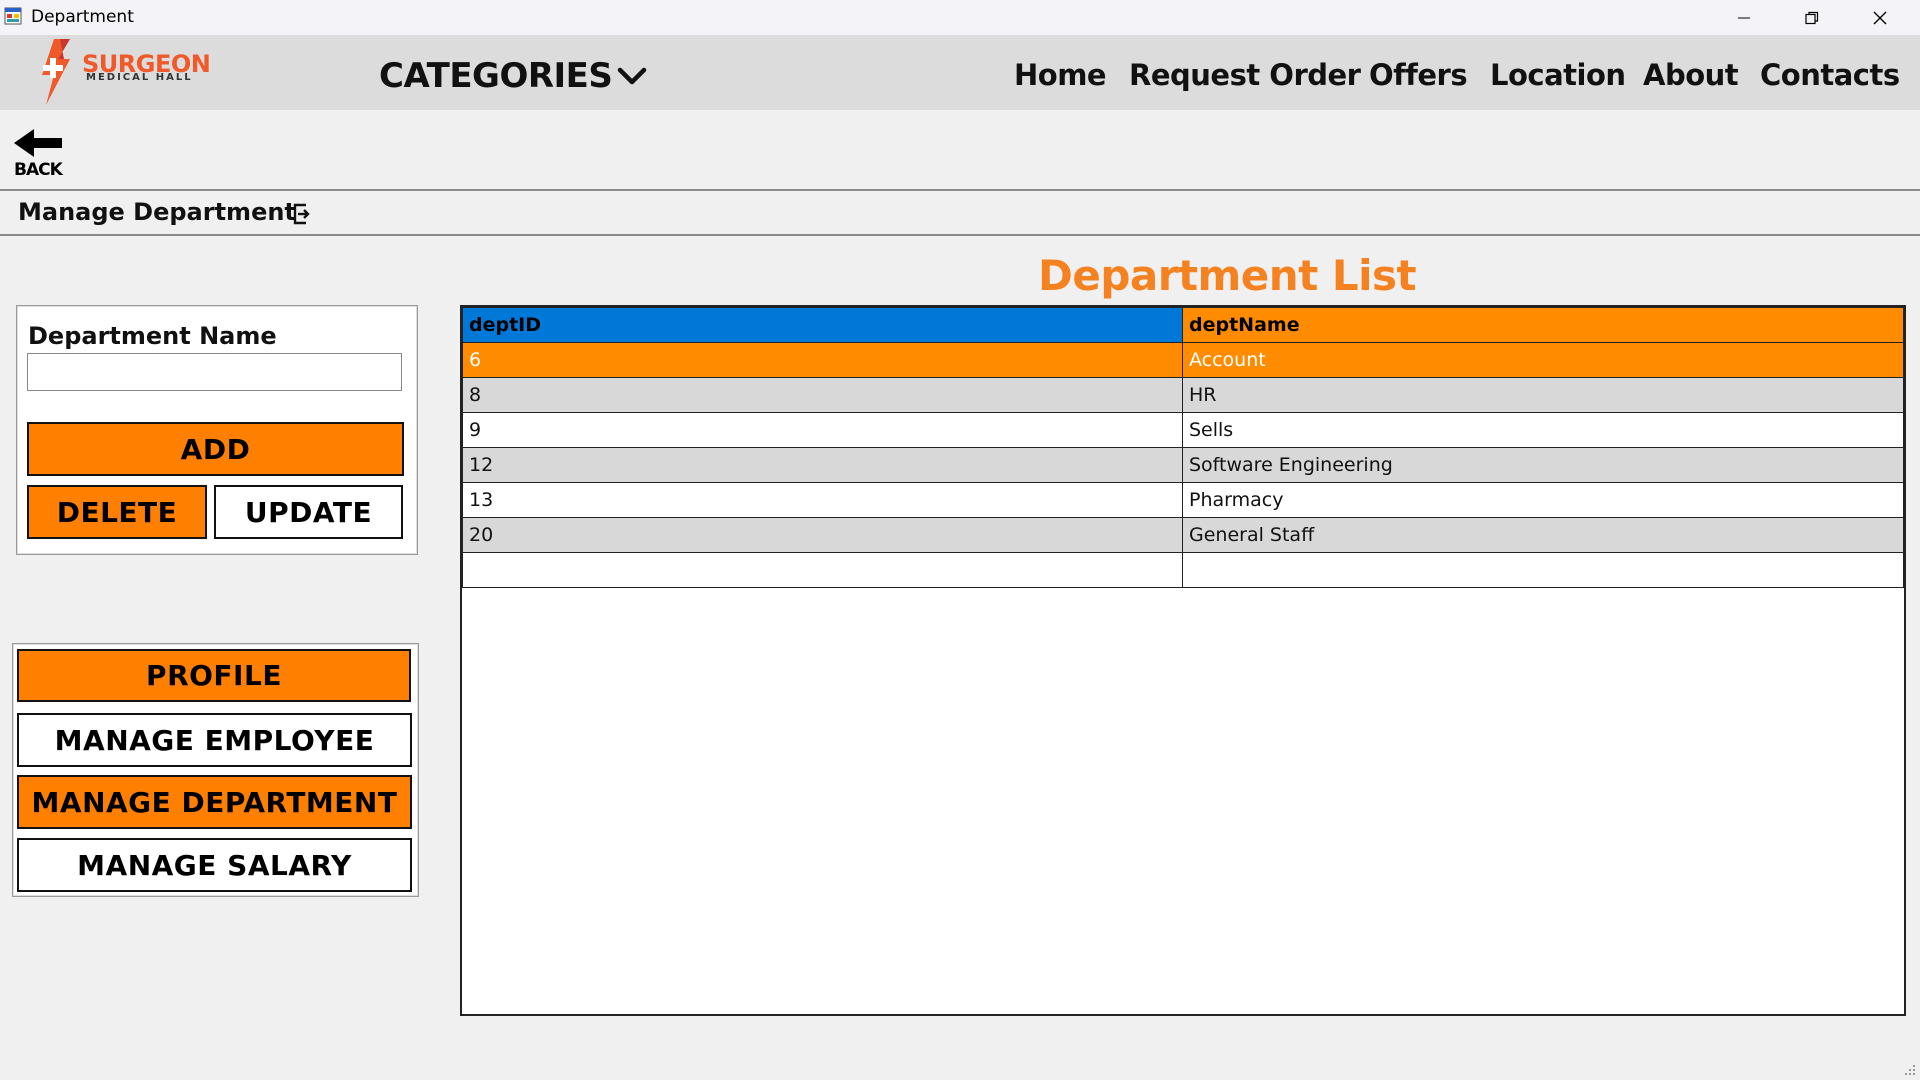 Image resolution: width=1920 pixels, height=1080 pixels. What do you see at coordinates (157, 212) in the screenshot?
I see `section-title: Manage Department` at bounding box center [157, 212].